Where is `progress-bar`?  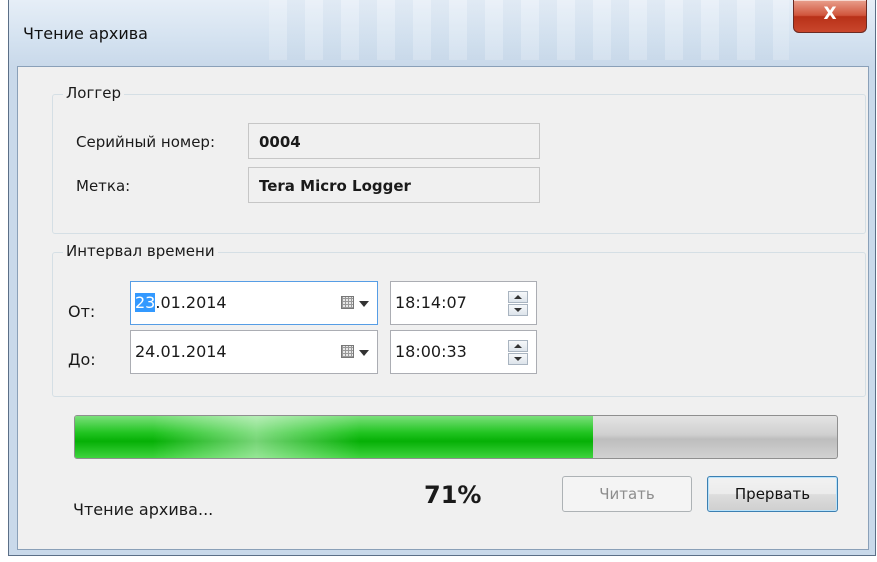
progress-bar is located at coordinates (456, 437).